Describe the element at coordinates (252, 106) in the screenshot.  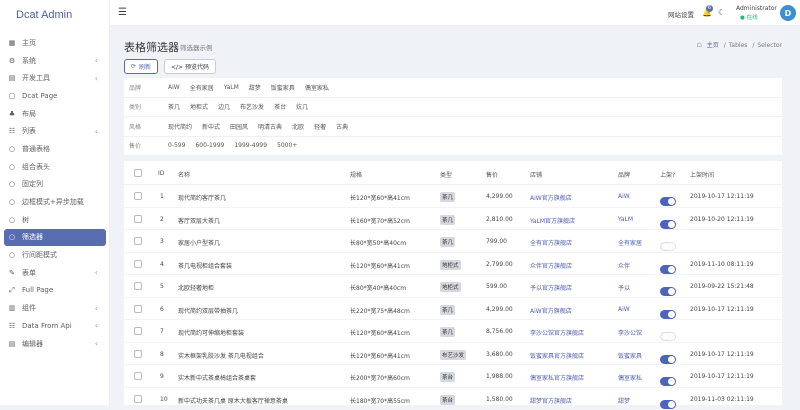
I see `filter-option: 布艺沙发` at that location.